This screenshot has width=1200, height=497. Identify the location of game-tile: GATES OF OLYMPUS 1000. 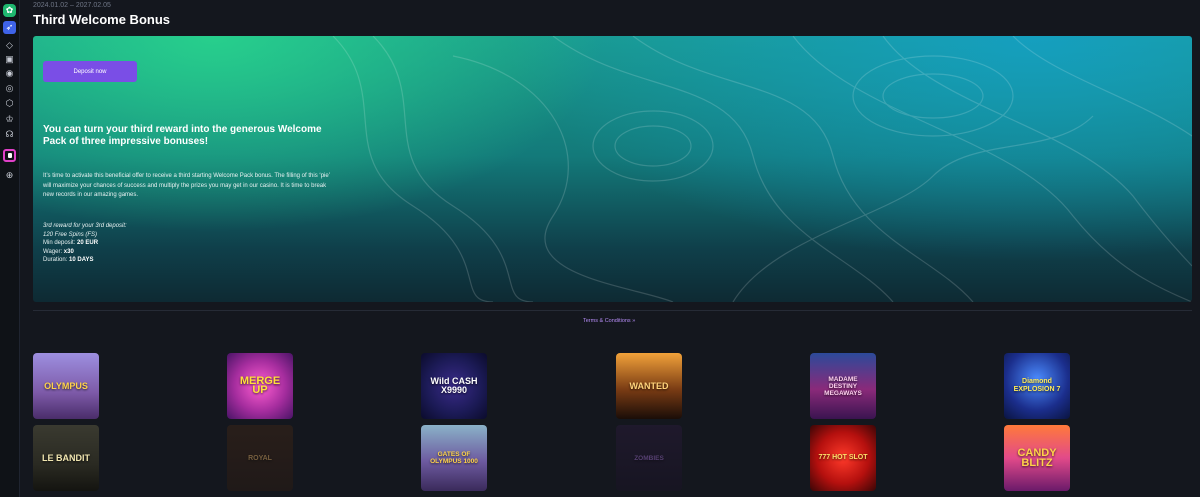
(454, 458).